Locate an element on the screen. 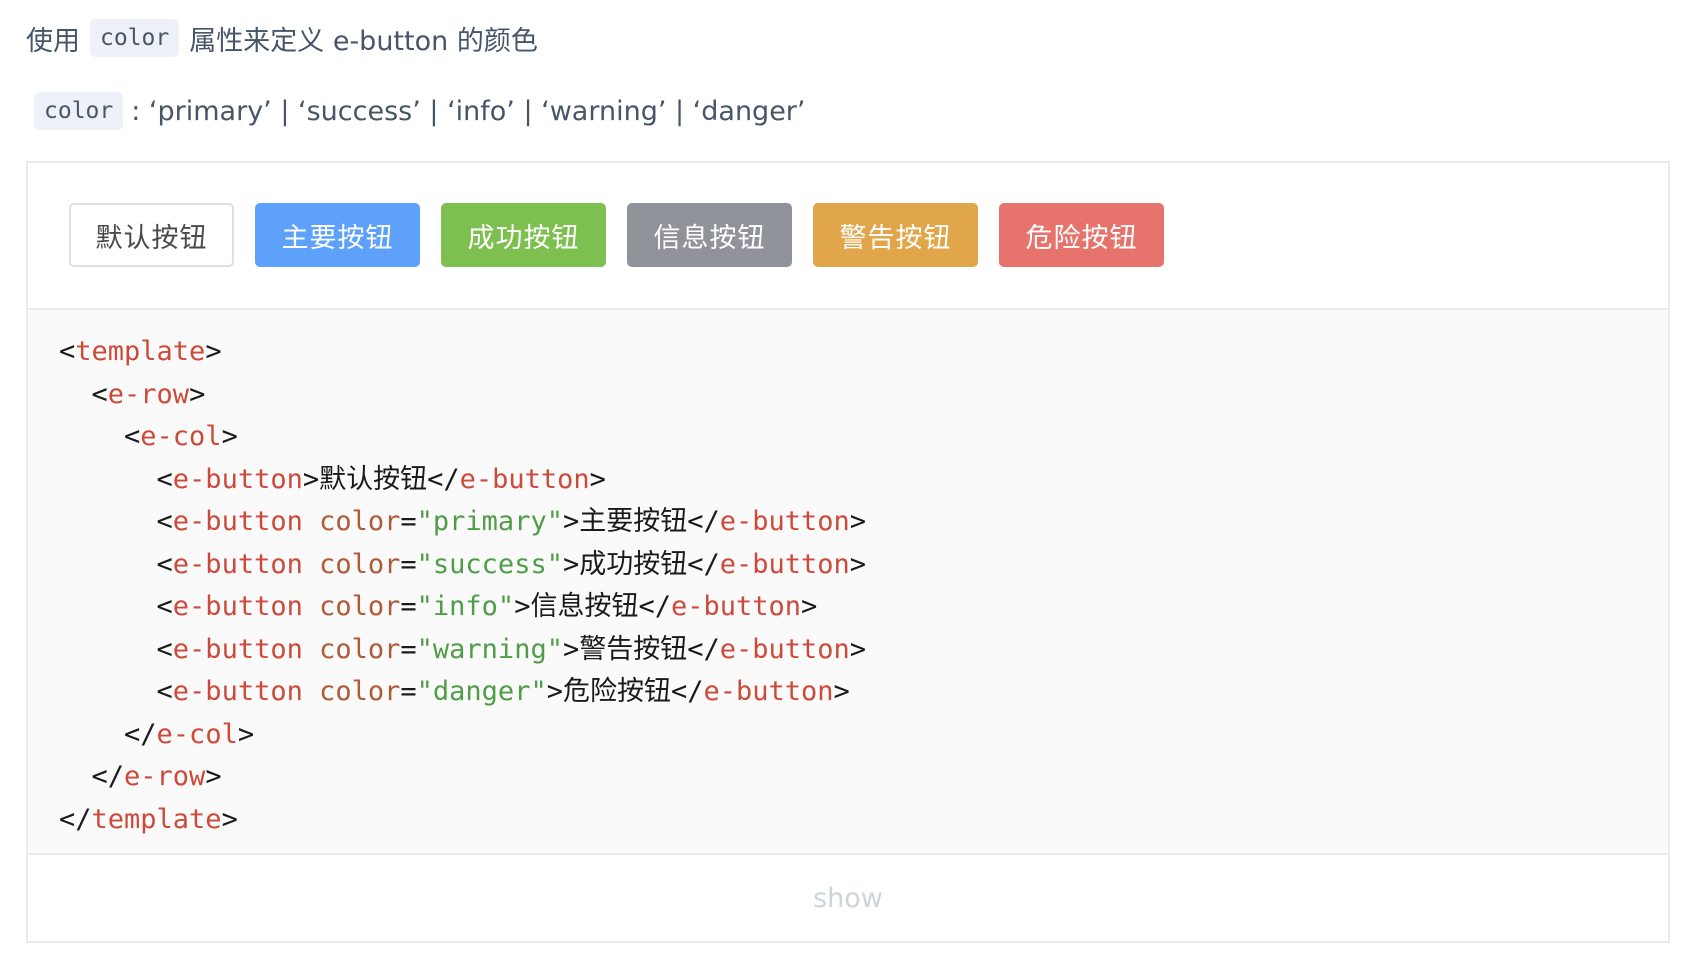 This screenshot has width=1698, height=966. code-token: 主要按钮 is located at coordinates (633, 521).